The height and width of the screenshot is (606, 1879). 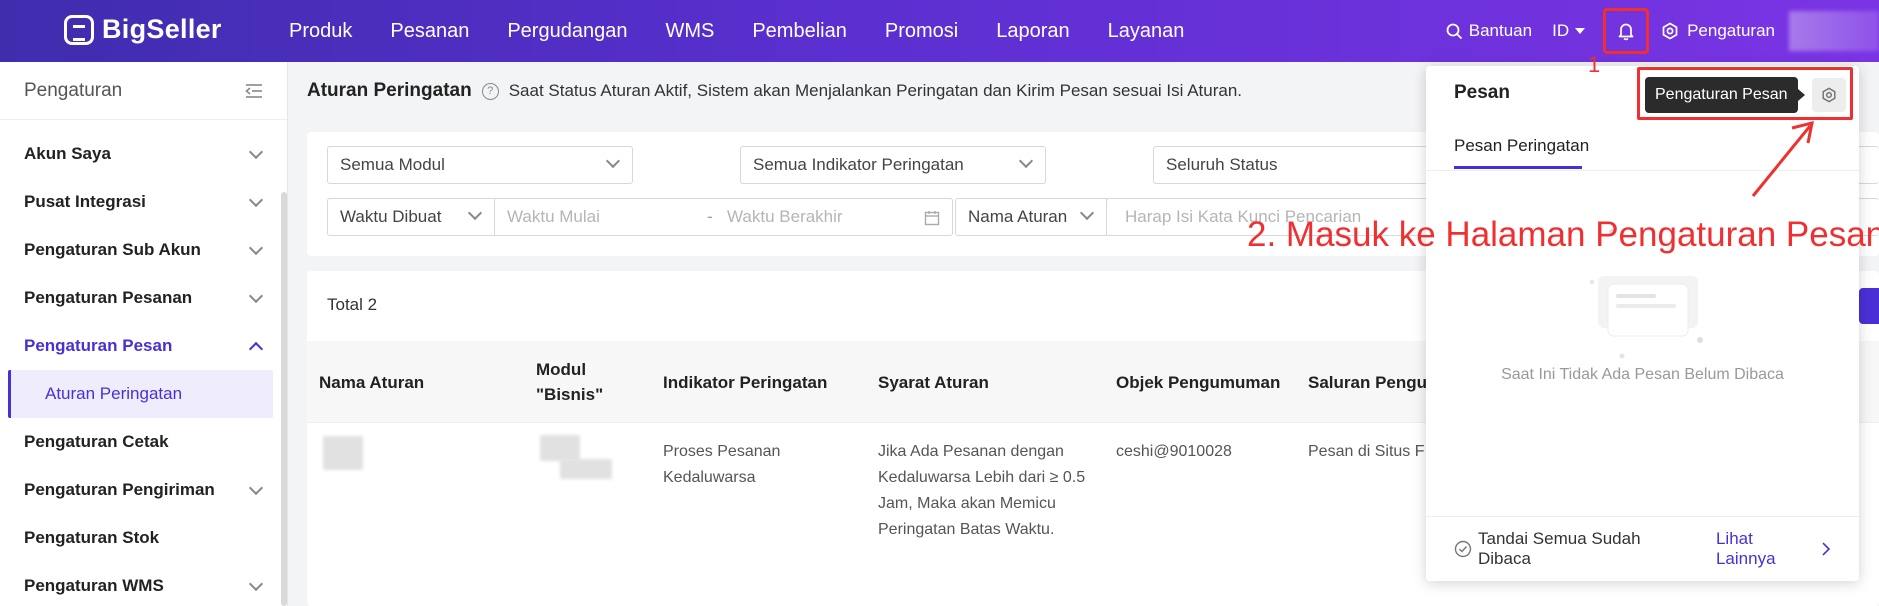 I want to click on row-target: ceshi@9010028, so click(x=1174, y=451).